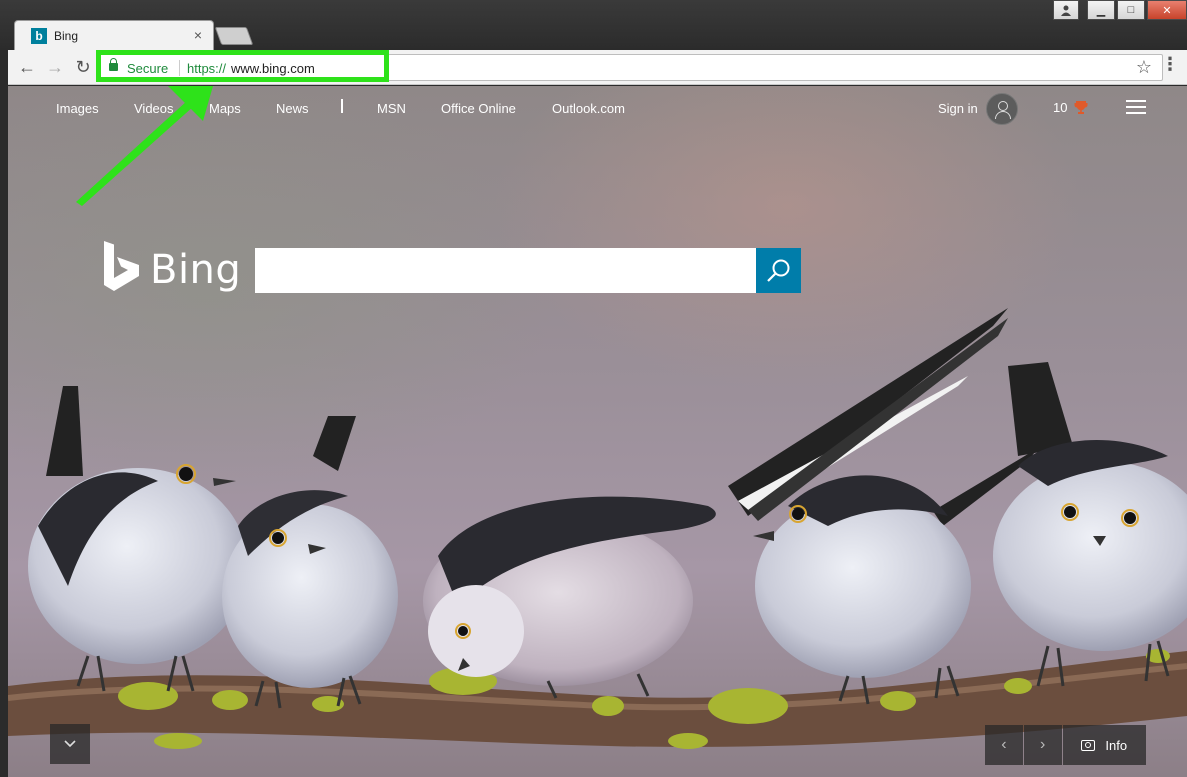  Describe the element at coordinates (1167, 10) in the screenshot. I see `close-window-button: ✕` at that location.